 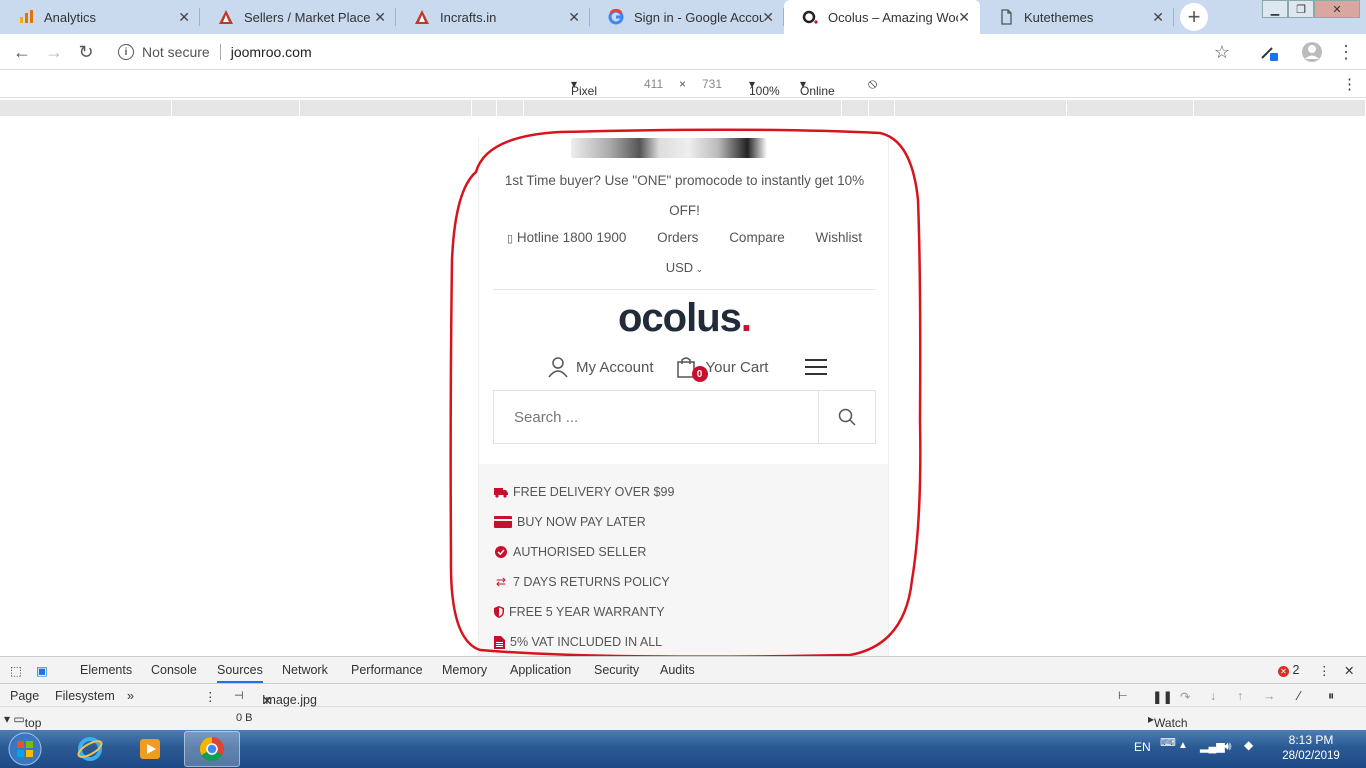 What do you see at coordinates (722, 369) in the screenshot?
I see `cart-link: 0 Your Cart` at bounding box center [722, 369].